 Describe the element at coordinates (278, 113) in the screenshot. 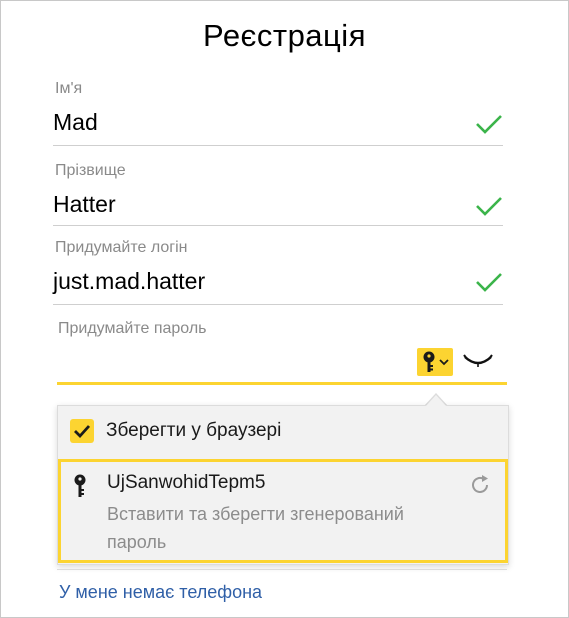

I see `first-name-field: Ім'я Mad` at that location.